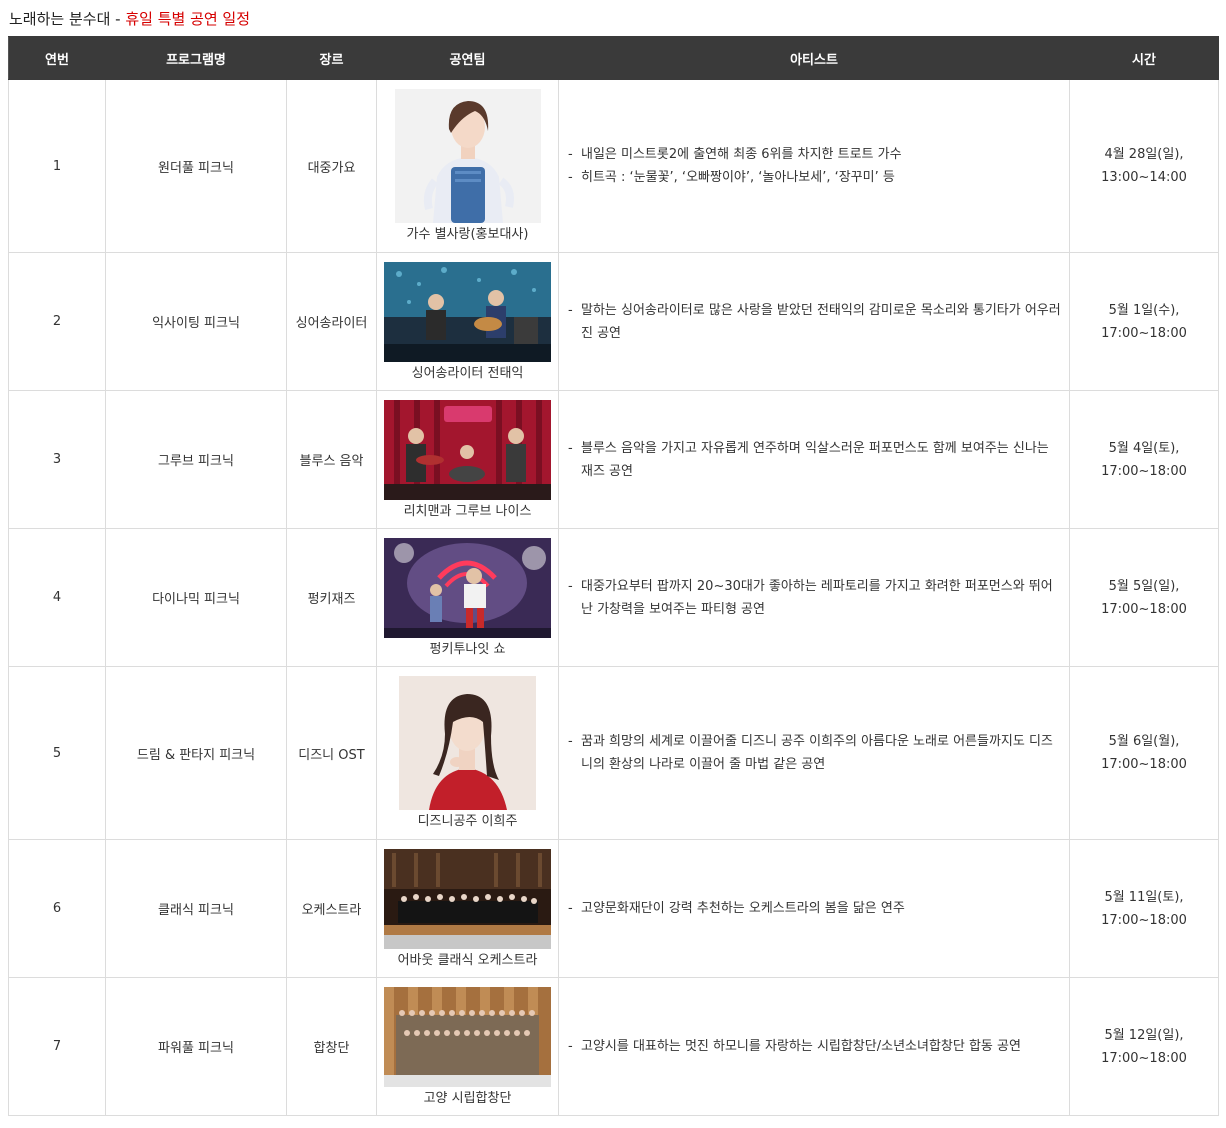  Describe the element at coordinates (467, 373) in the screenshot. I see `team-caption: 싱어송라이터 전태익` at that location.